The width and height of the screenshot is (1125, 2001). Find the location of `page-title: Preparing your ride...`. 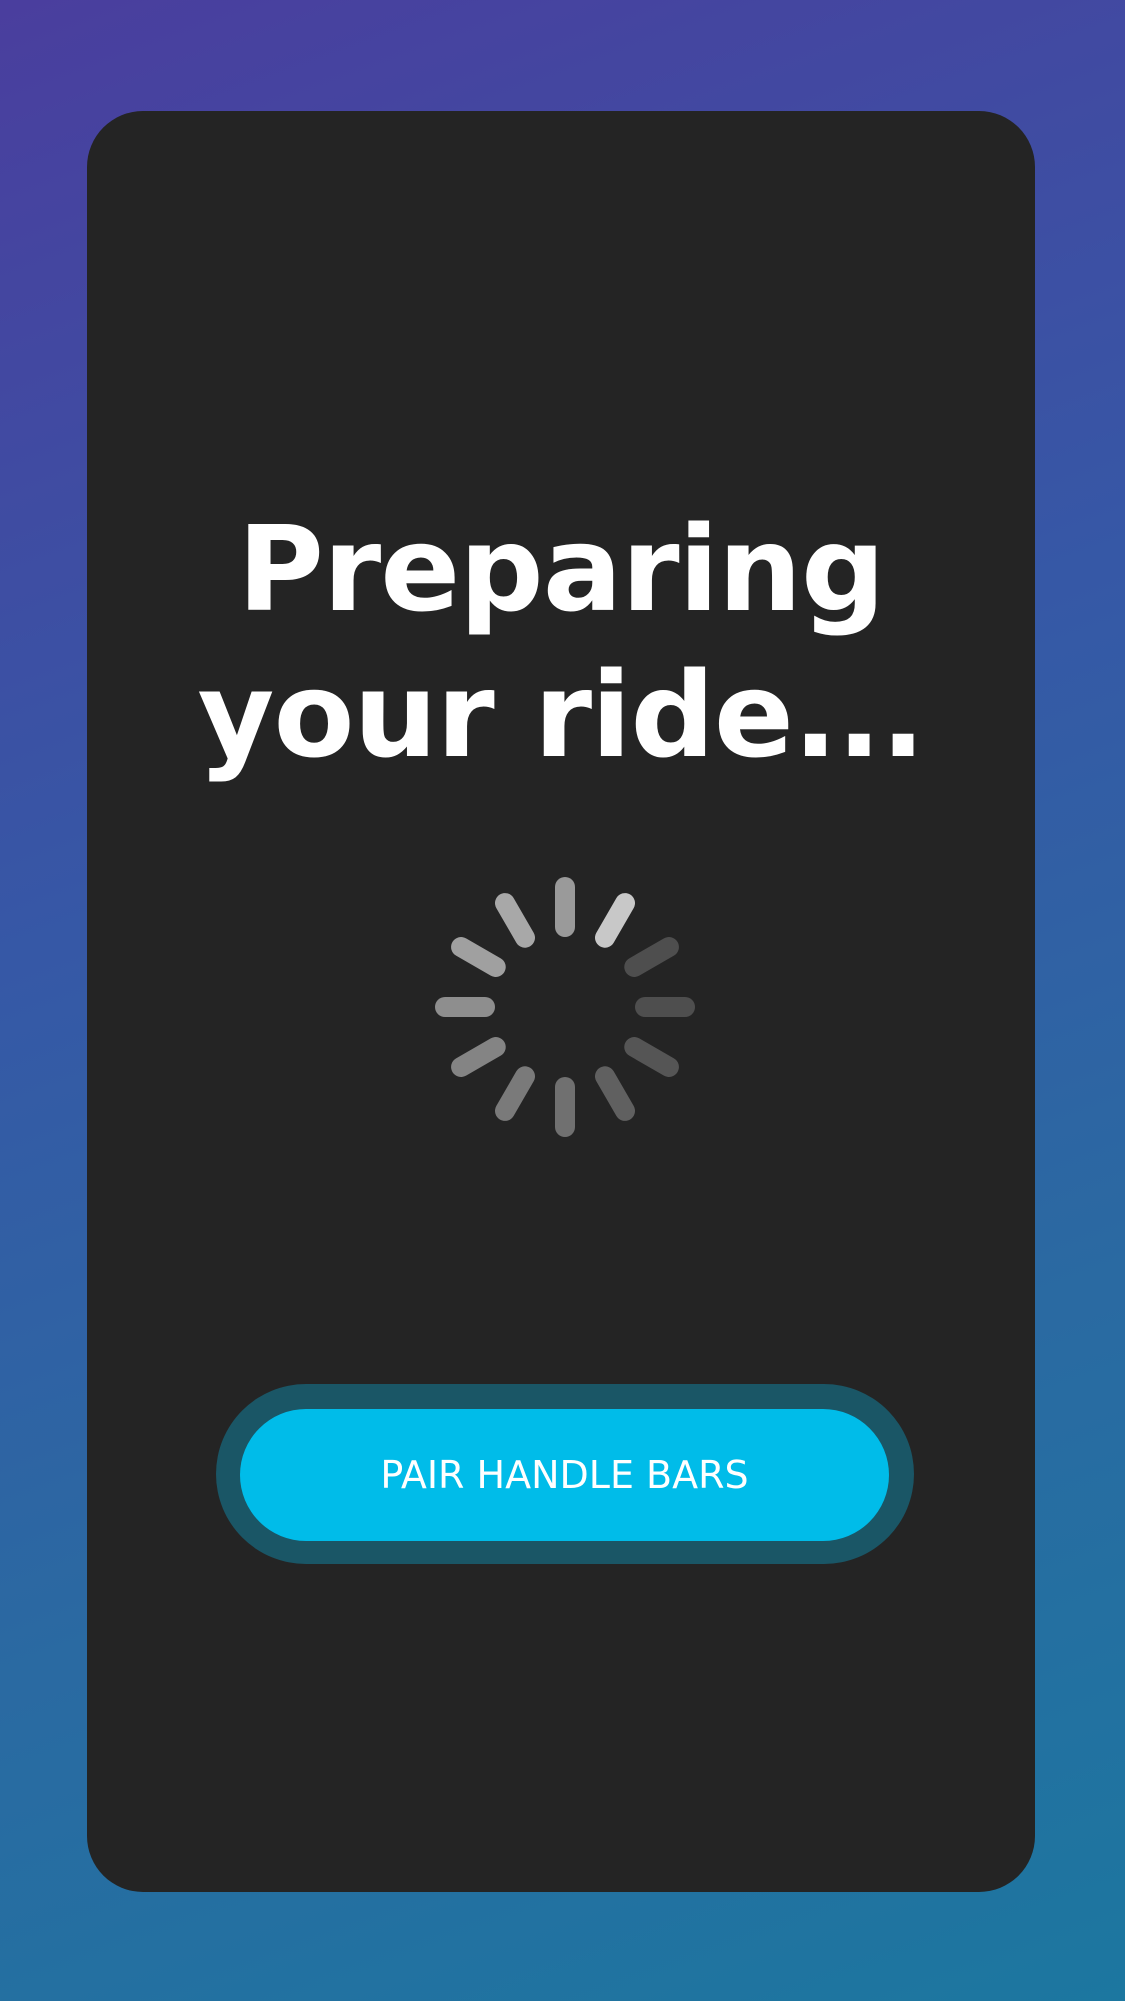

page-title: Preparing your ride... is located at coordinates (561, 642).